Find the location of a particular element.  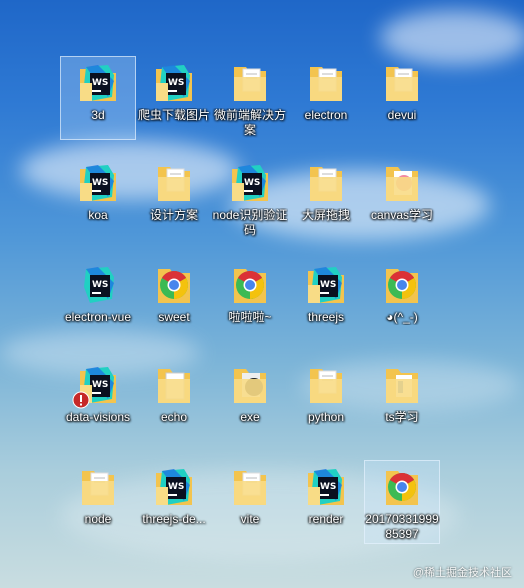

desktop-icon-label: devui is located at coordinates (402, 115).